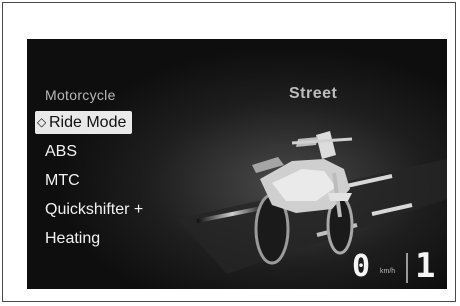  What do you see at coordinates (303, 198) in the screenshot?
I see `motorcycle-illustration` at bounding box center [303, 198].